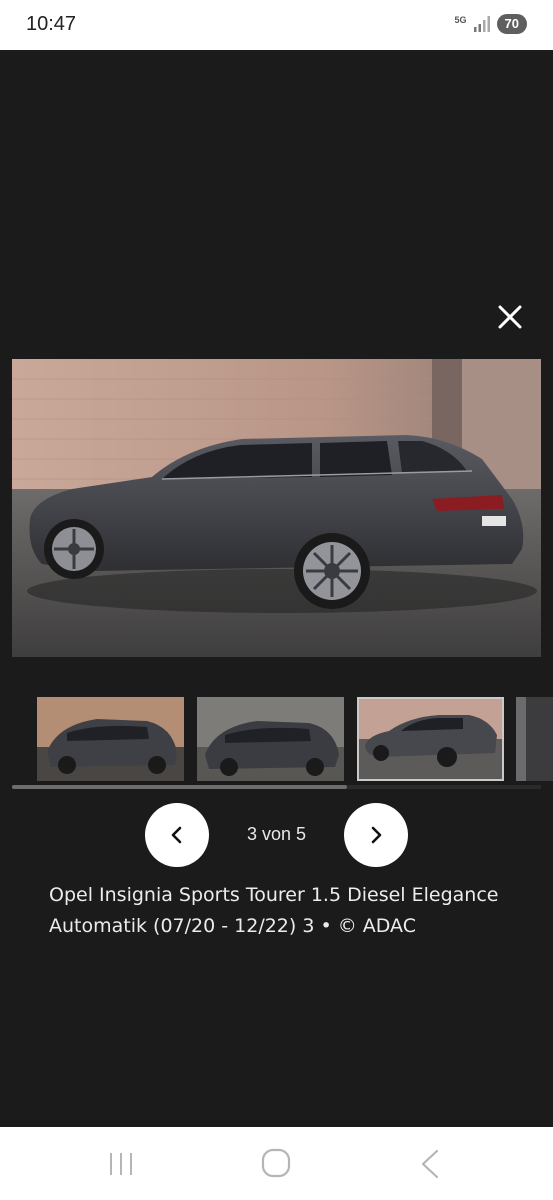 Image resolution: width=553 pixels, height=1200 pixels. I want to click on chevron-left-icon, so click(176, 835).